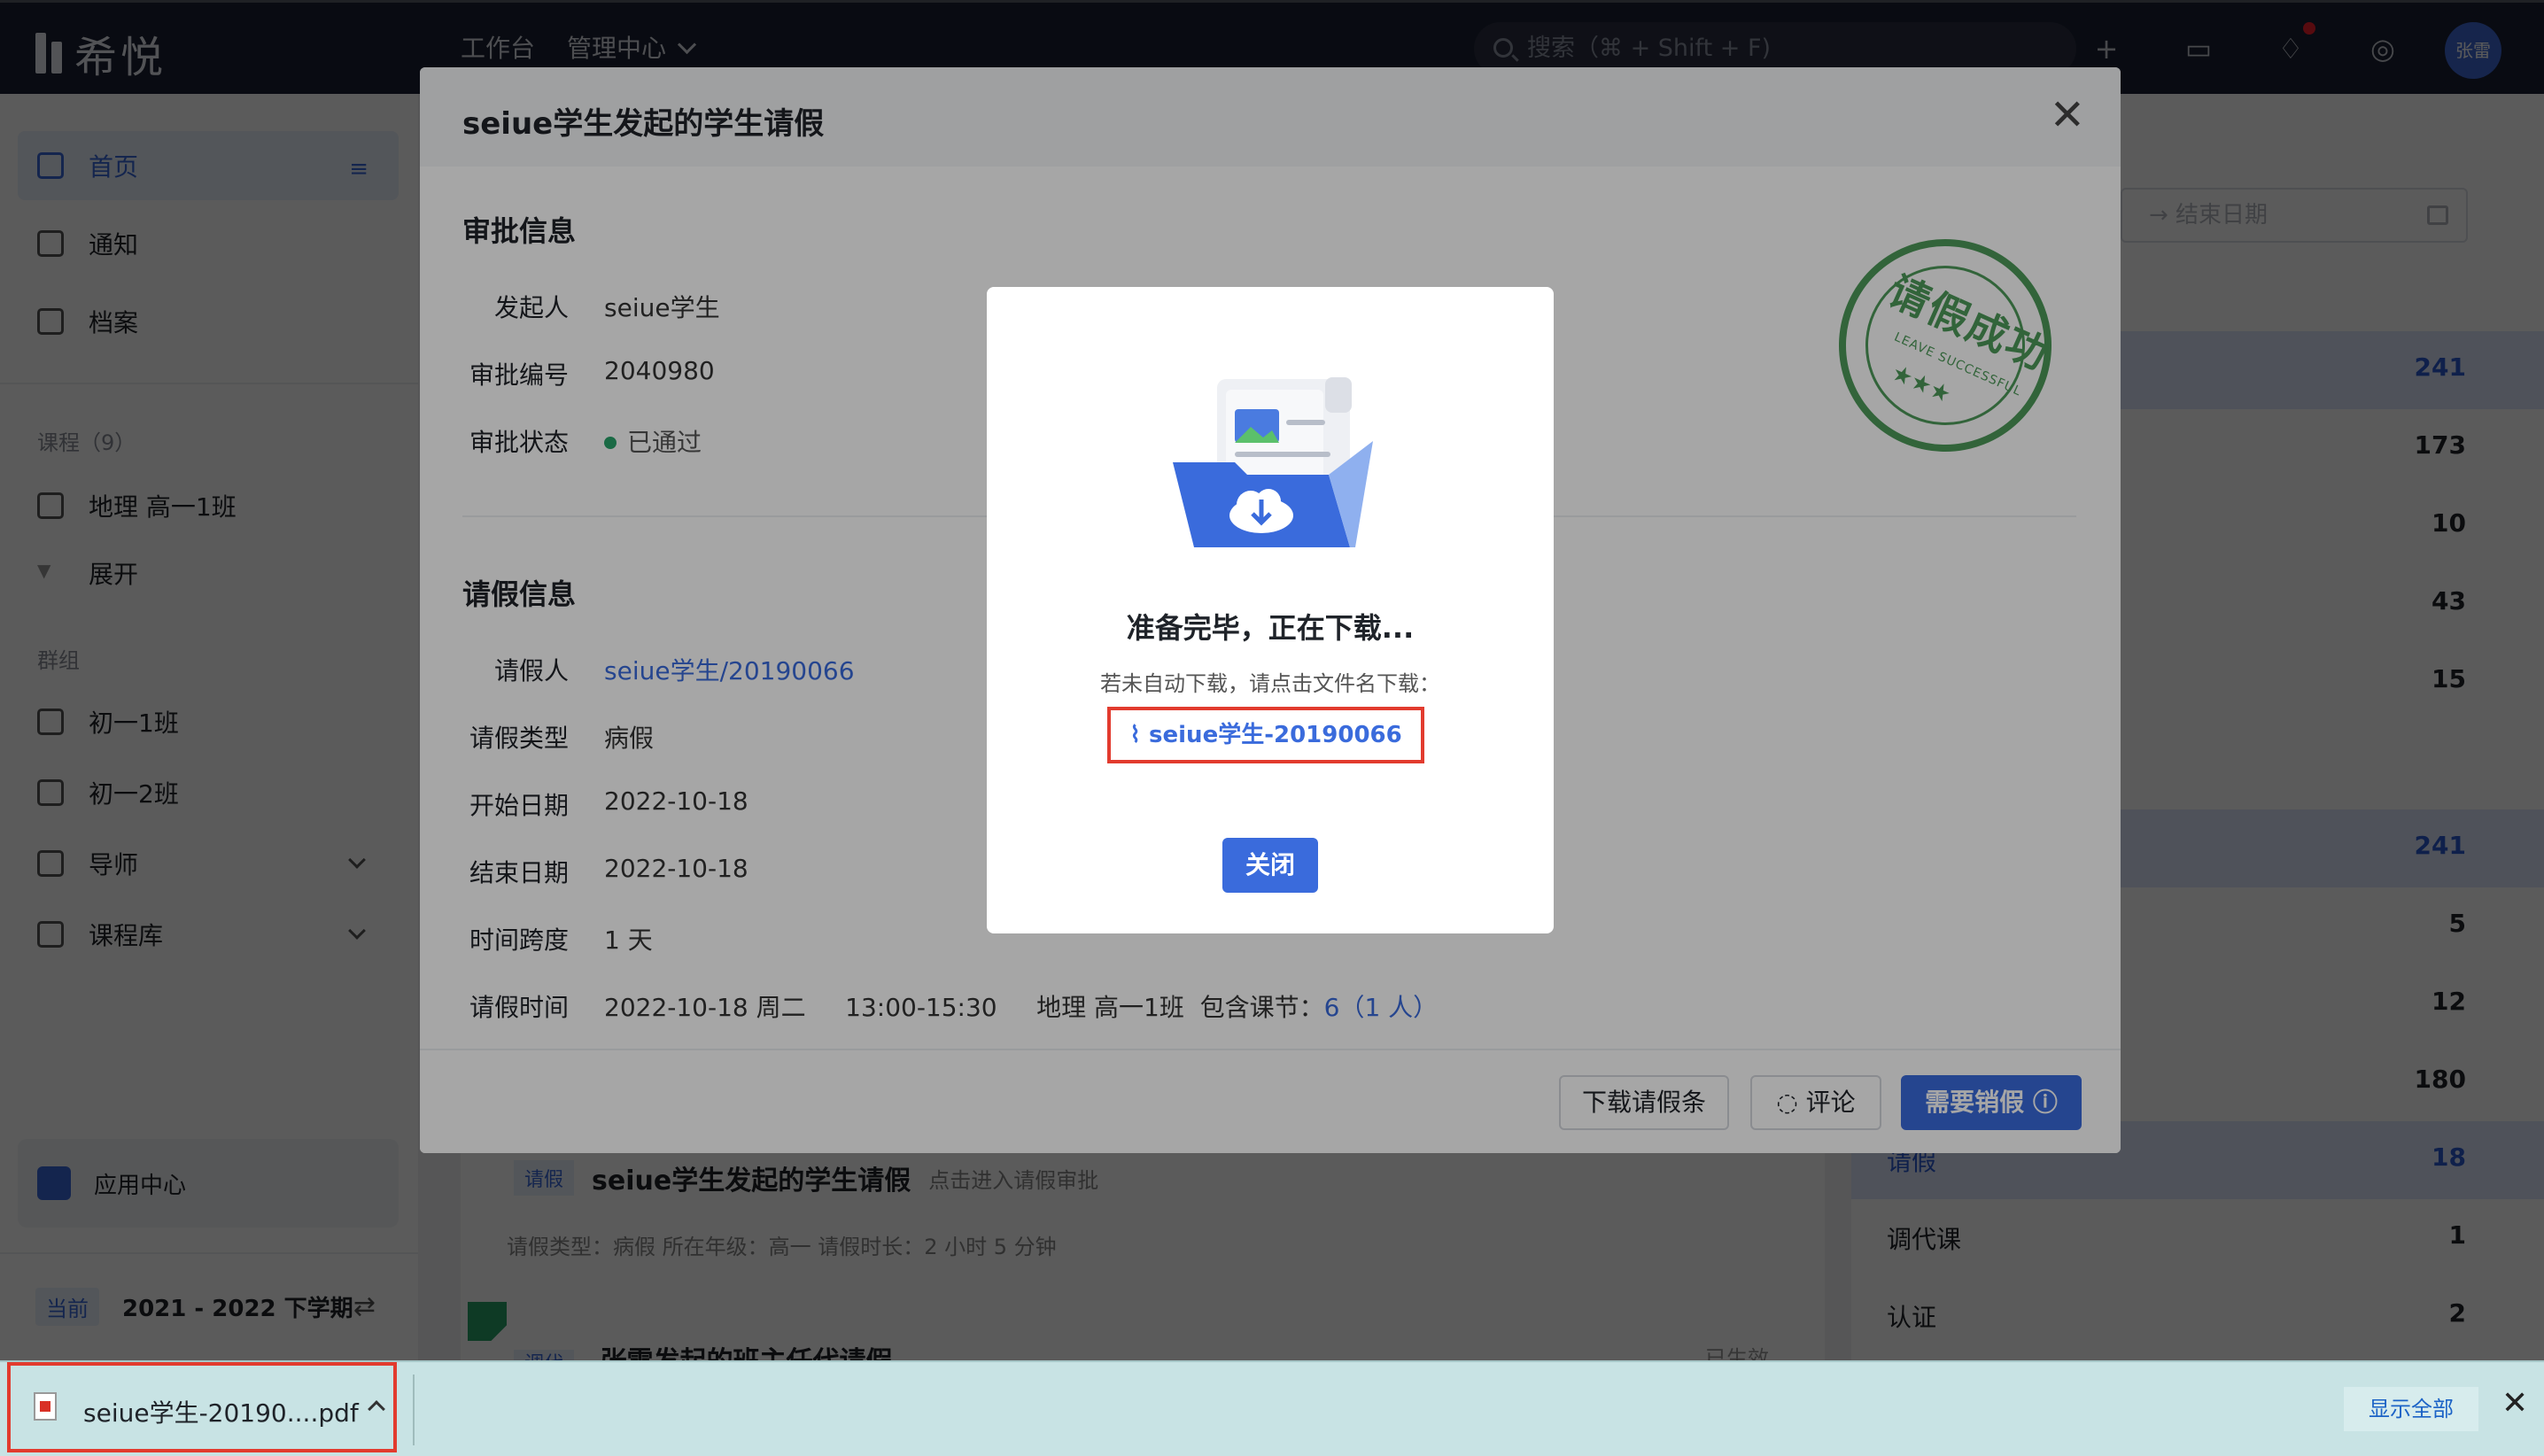 Image resolution: width=2544 pixels, height=1456 pixels. I want to click on downloaded-file-item: seiue学生-20190....pdf, so click(202, 1407).